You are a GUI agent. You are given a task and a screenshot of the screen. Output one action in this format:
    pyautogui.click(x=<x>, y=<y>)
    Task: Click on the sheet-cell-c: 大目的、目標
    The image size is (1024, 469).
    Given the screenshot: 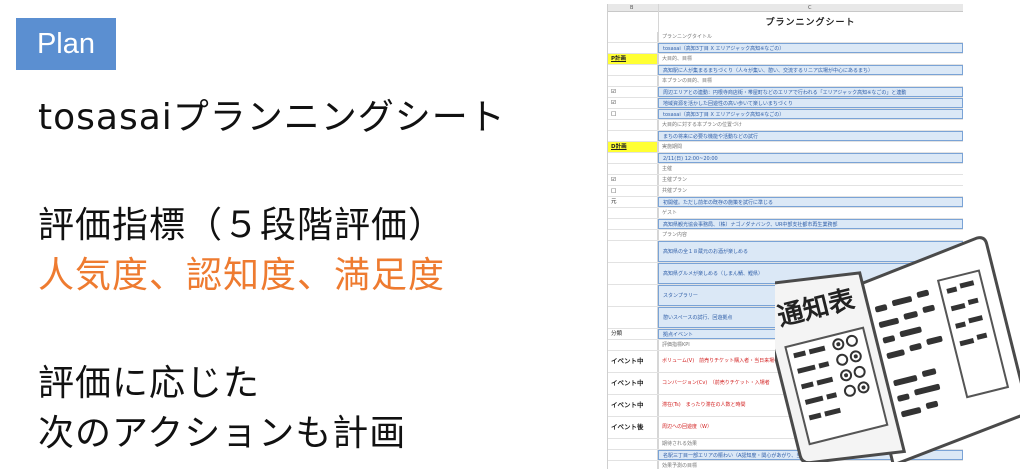 What is the action you would take?
    pyautogui.click(x=677, y=59)
    